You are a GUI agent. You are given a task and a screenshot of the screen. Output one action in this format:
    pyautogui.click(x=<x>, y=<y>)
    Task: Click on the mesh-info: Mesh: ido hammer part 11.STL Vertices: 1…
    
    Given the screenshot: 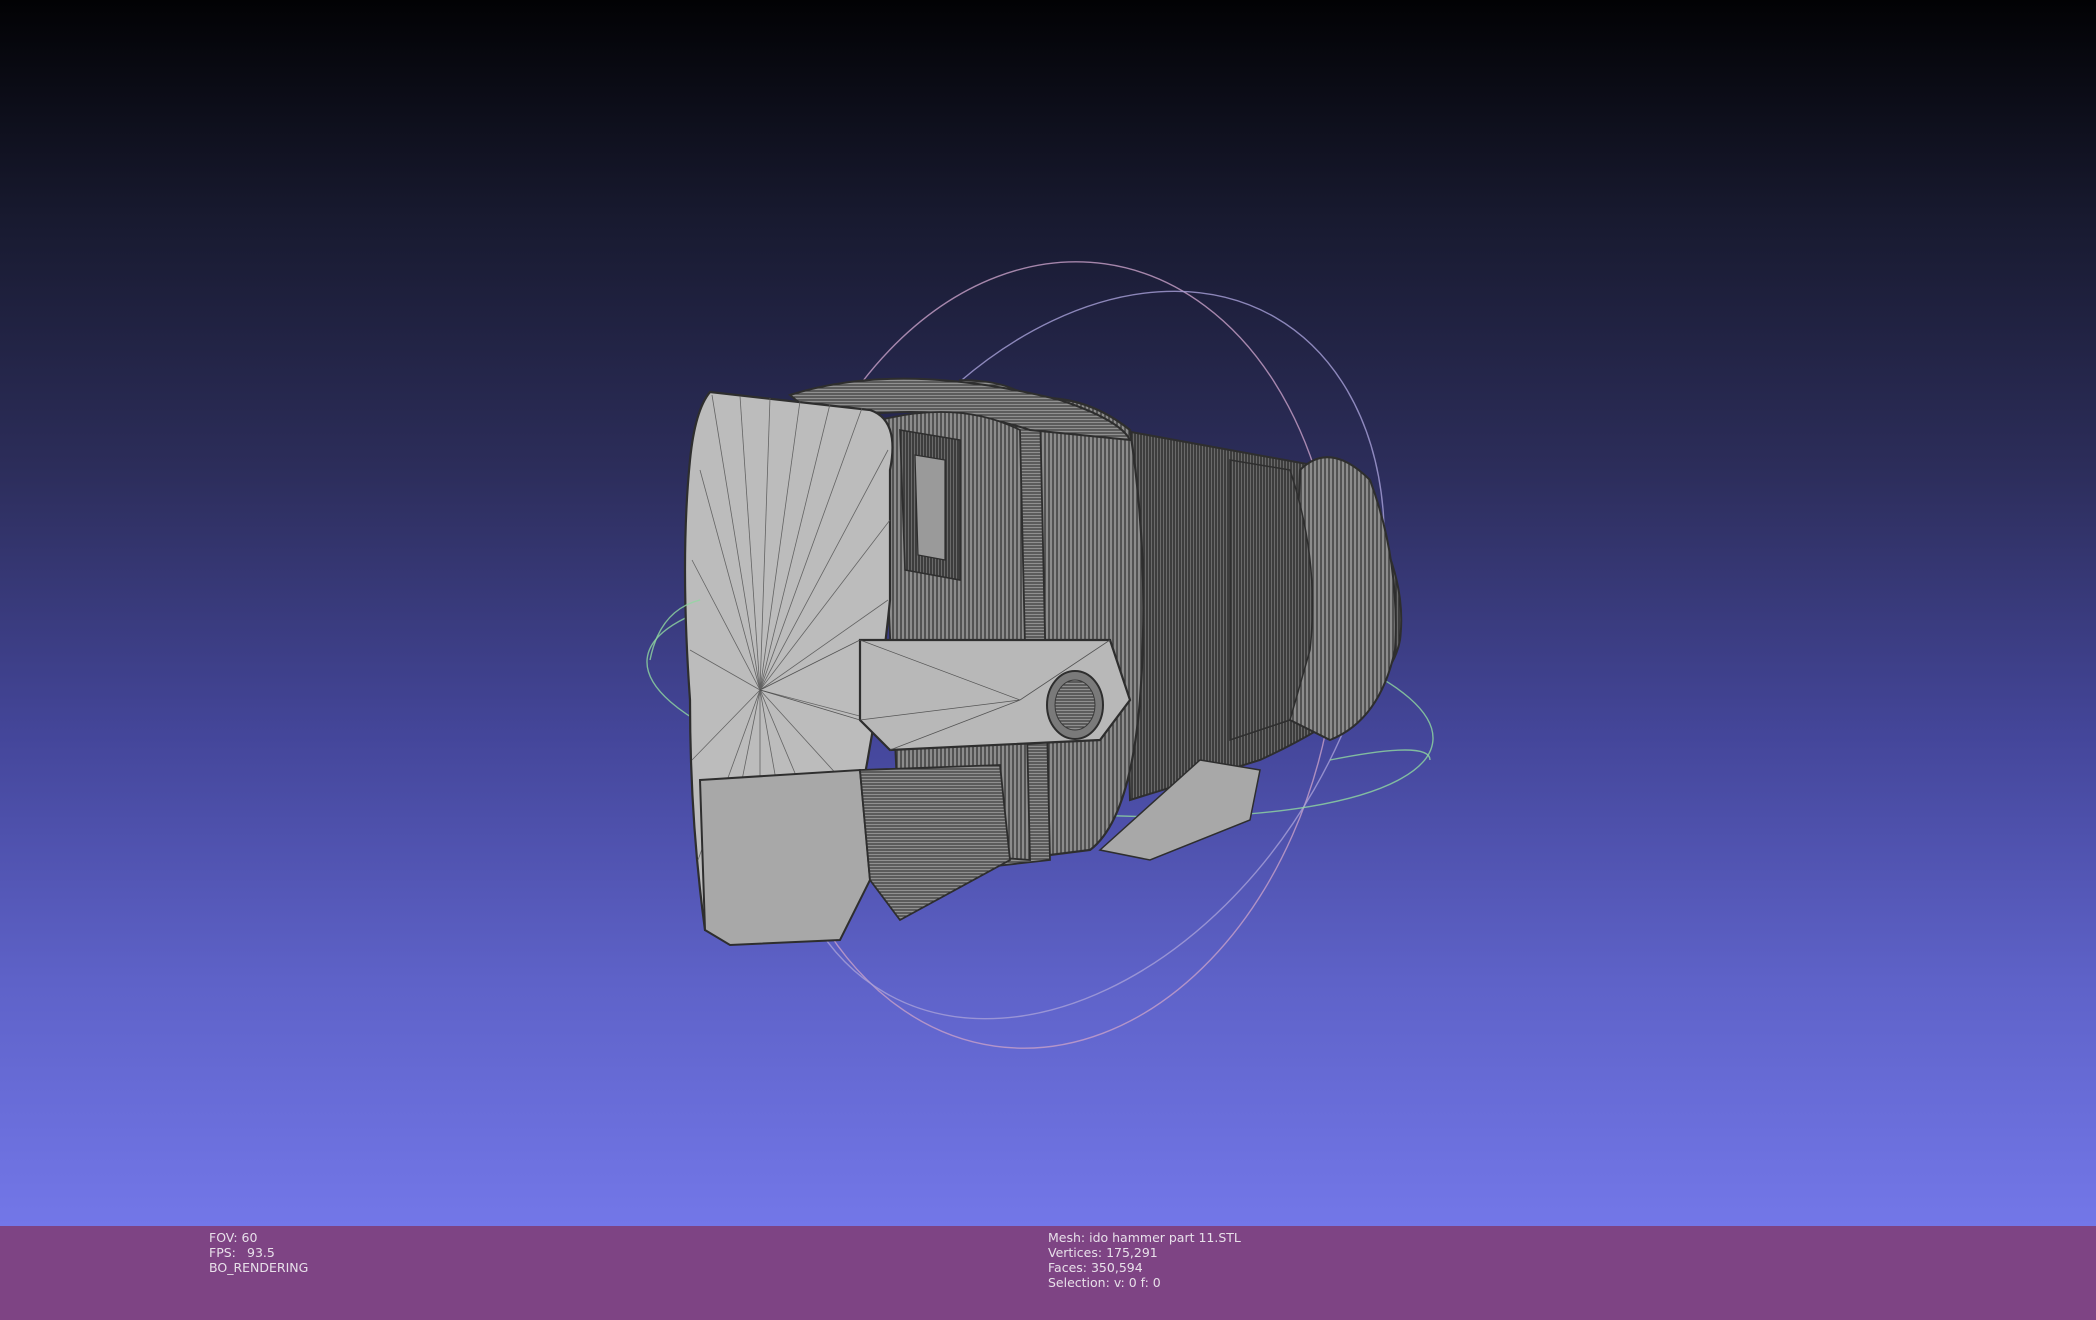 What is the action you would take?
    pyautogui.click(x=1144, y=1260)
    